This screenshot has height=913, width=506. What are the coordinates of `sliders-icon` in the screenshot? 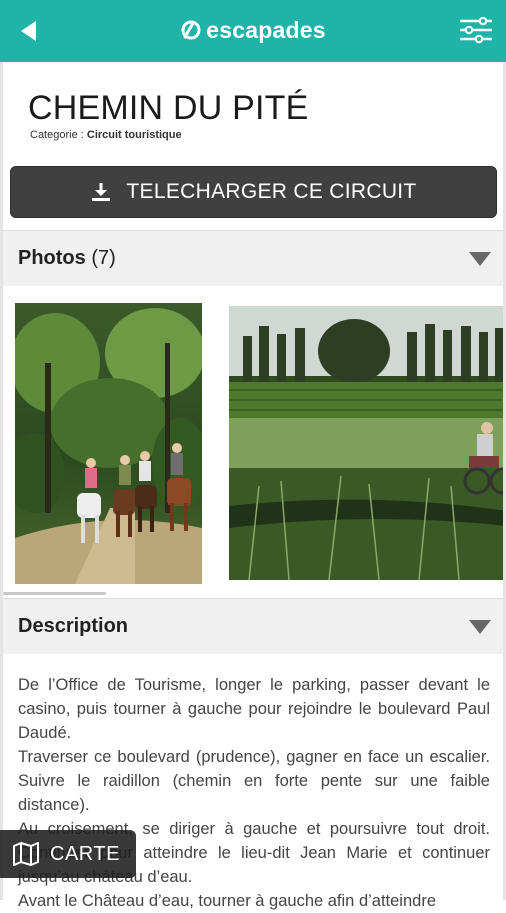 It's located at (476, 30).